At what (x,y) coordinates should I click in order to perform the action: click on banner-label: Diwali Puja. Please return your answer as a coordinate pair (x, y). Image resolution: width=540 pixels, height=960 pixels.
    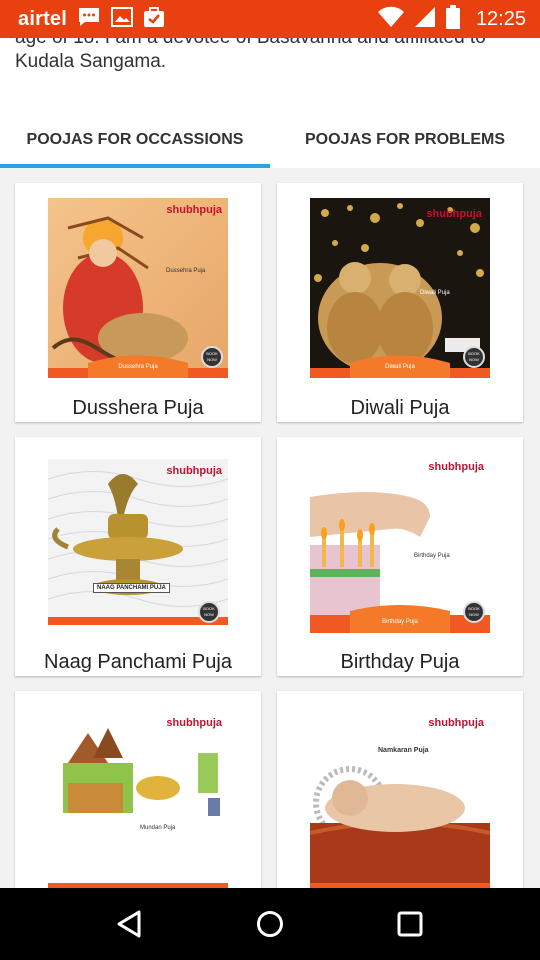
    Looking at the image, I should click on (400, 367).